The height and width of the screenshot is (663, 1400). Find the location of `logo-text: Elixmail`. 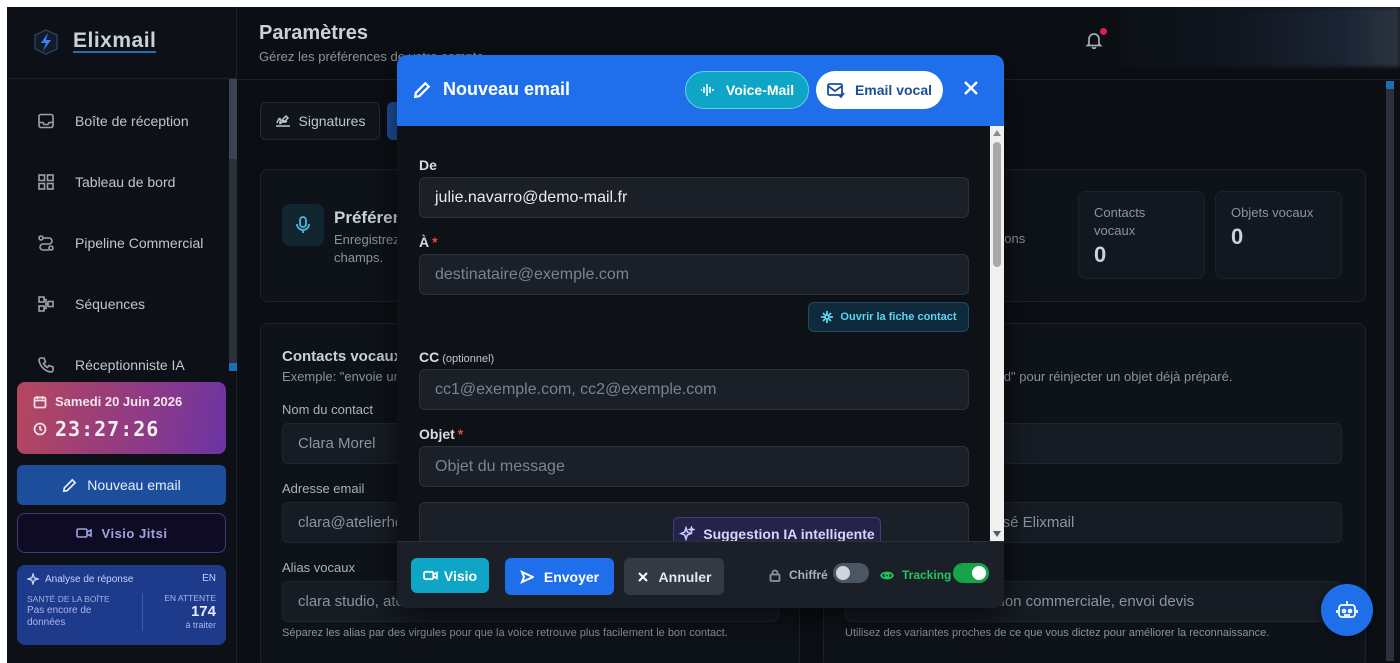

logo-text: Elixmail is located at coordinates (115, 41).